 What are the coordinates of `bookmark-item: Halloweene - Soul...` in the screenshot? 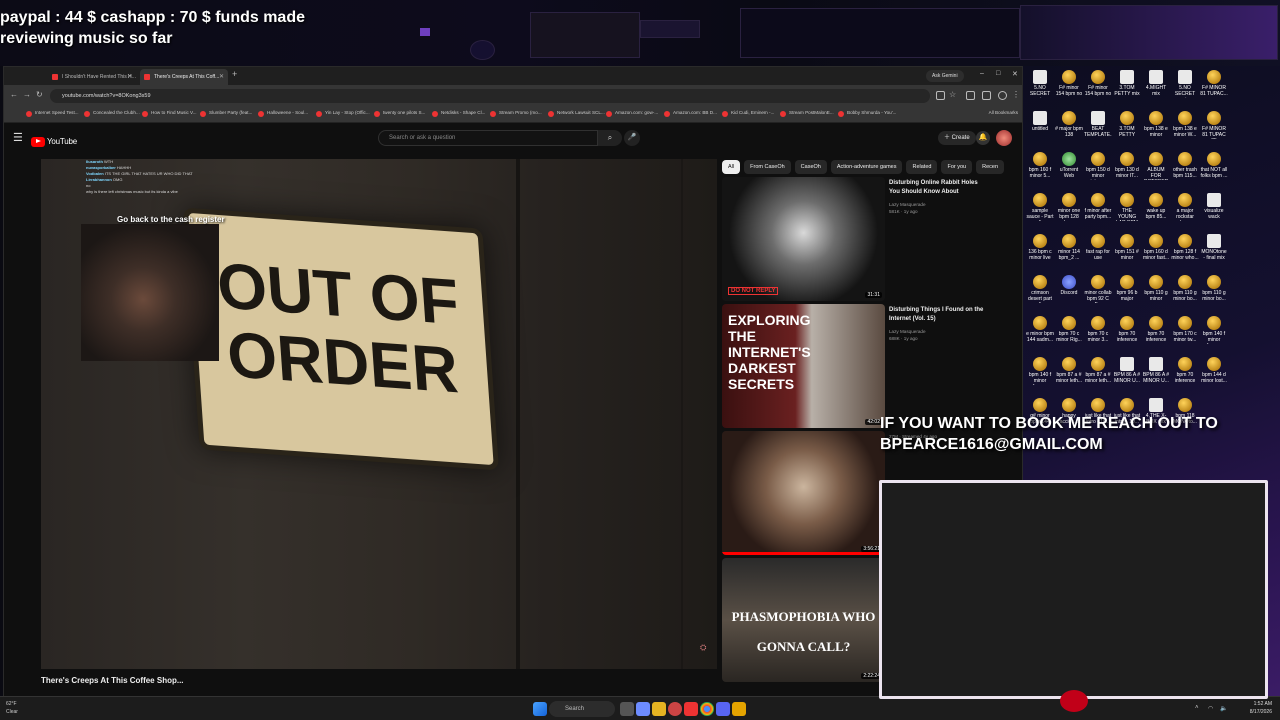 It's located at (283, 113).